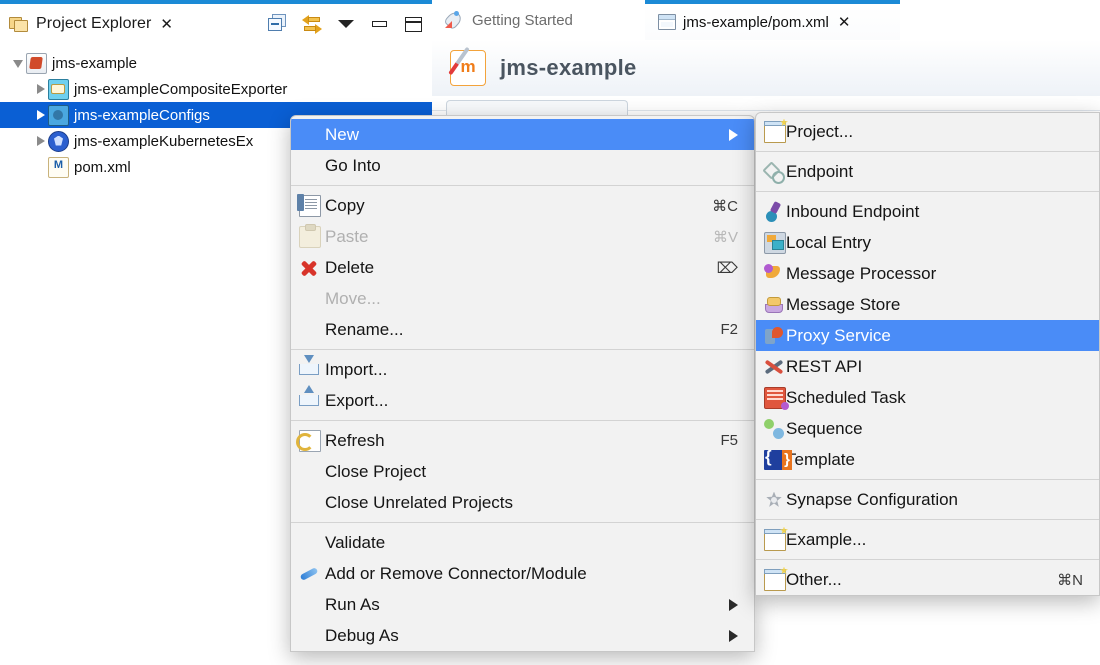  What do you see at coordinates (216, 63) in the screenshot?
I see `tree-item-jms-example: jms-example` at bounding box center [216, 63].